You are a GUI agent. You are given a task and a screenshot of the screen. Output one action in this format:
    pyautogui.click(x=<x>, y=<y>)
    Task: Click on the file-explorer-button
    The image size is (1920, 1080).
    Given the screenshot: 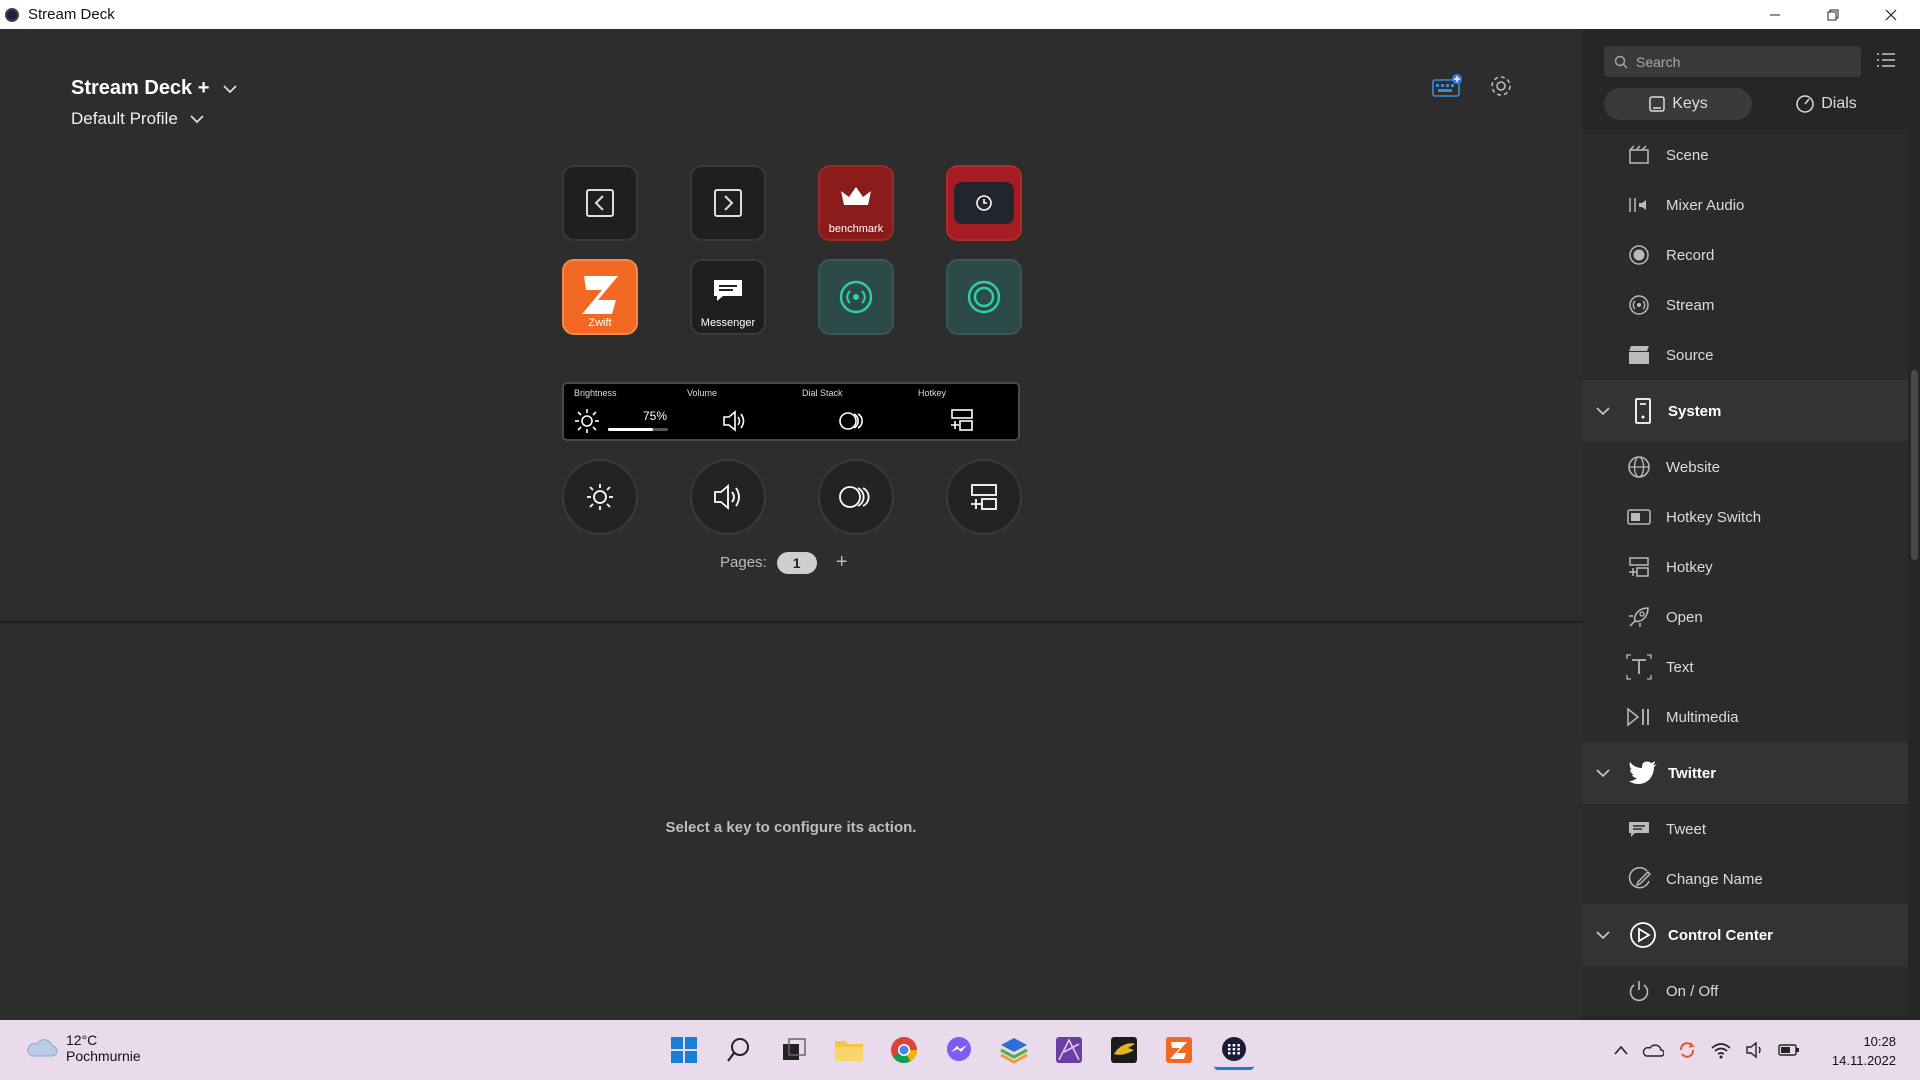 What is the action you would take?
    pyautogui.click(x=849, y=1050)
    